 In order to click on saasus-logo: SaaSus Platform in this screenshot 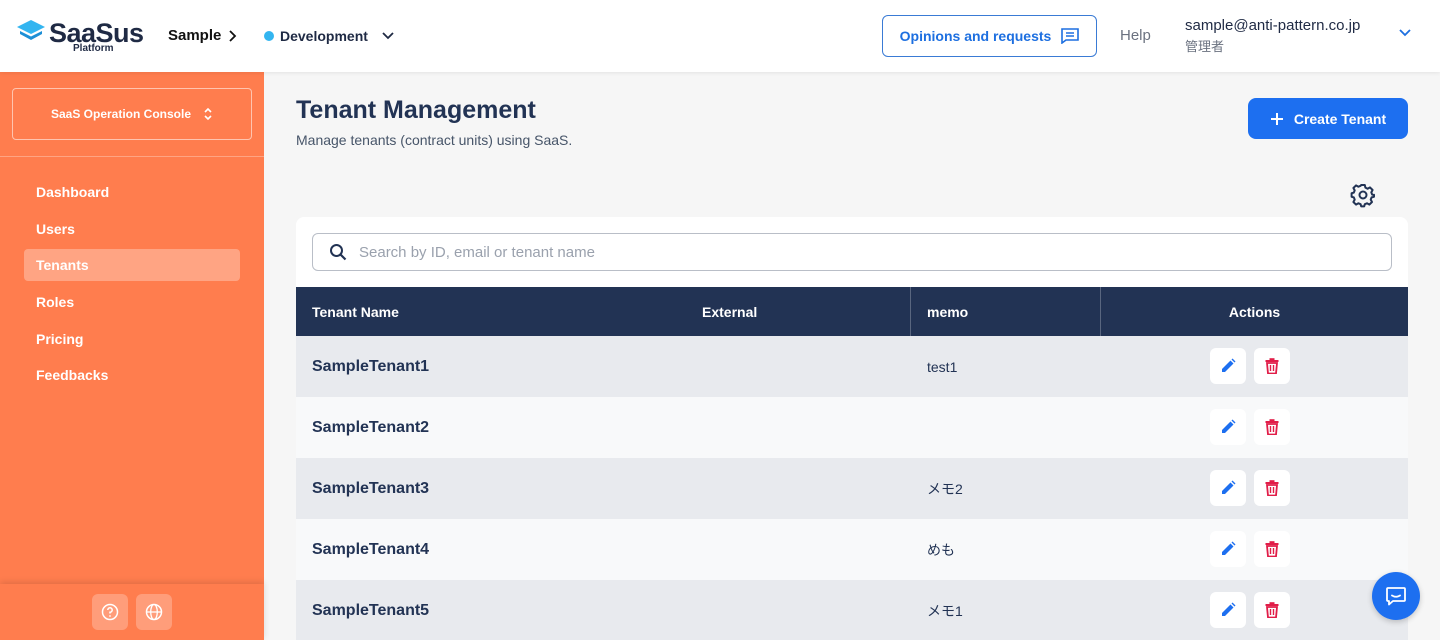, I will do `click(86, 36)`.